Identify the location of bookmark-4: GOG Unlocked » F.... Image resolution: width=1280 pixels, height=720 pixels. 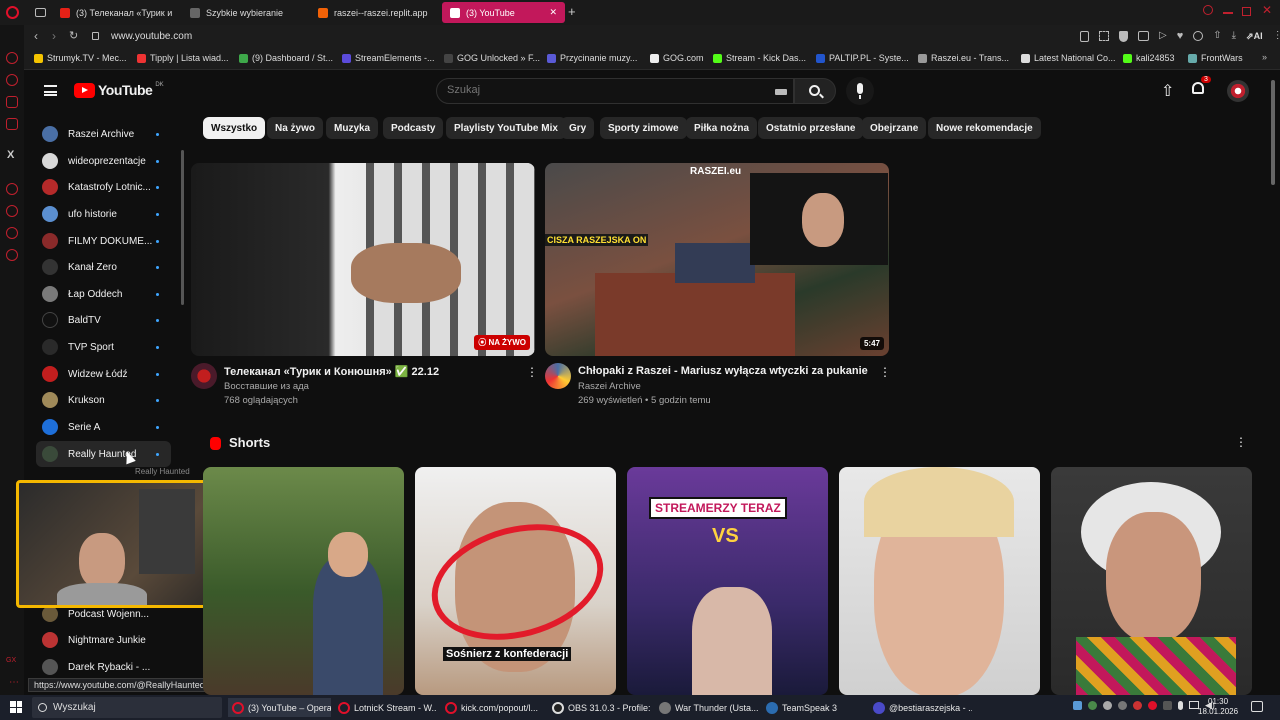
(492, 58).